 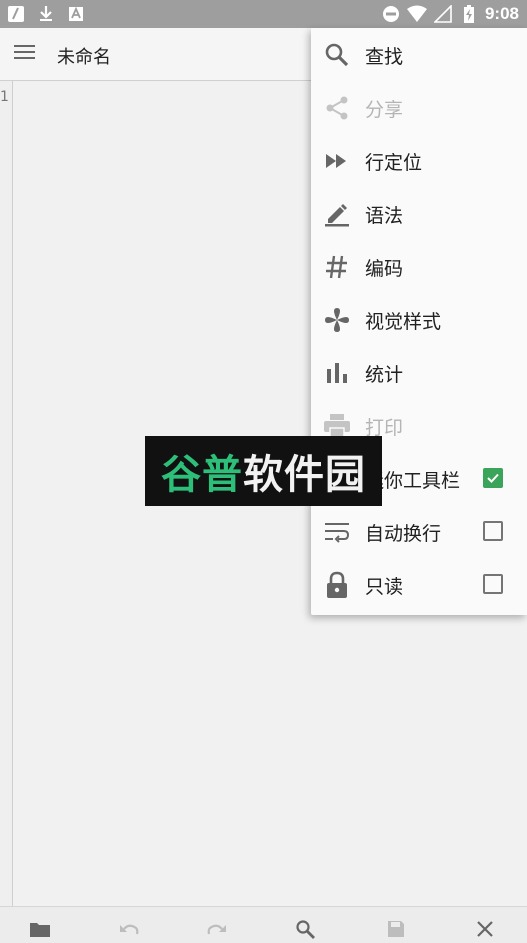 I want to click on menu-item-share: 分享, so click(x=419, y=107).